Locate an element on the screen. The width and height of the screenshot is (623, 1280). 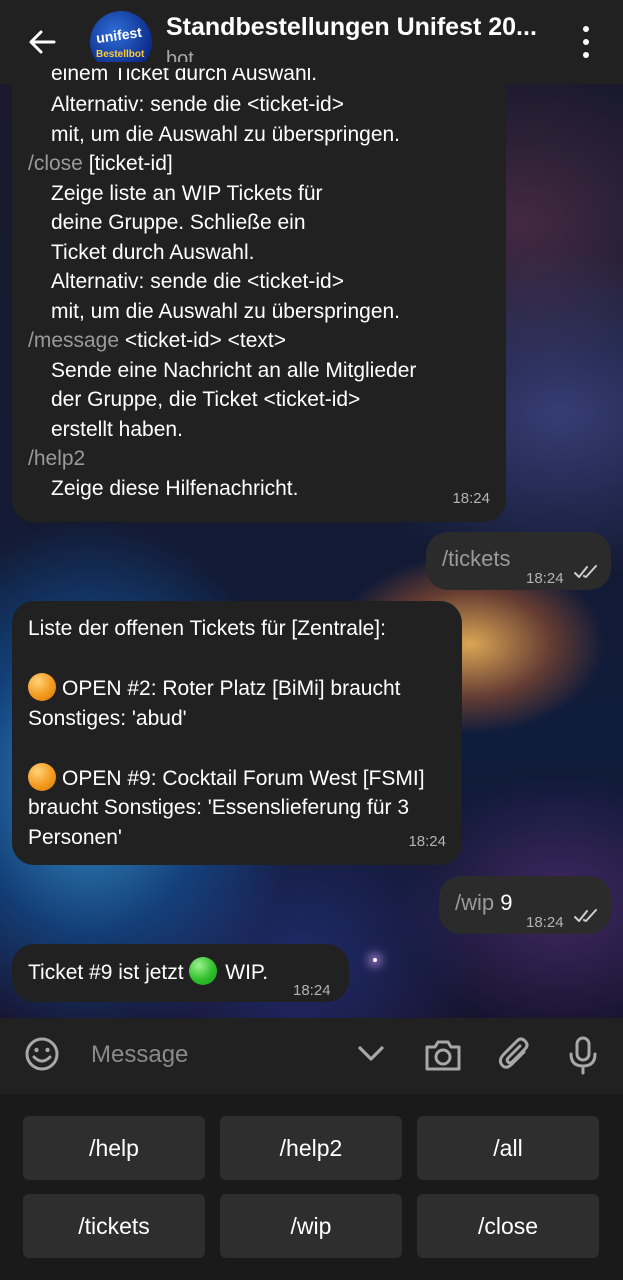
help-text-line: der Gruppe, die Ticket <ticket-id> is located at coordinates (206, 399).